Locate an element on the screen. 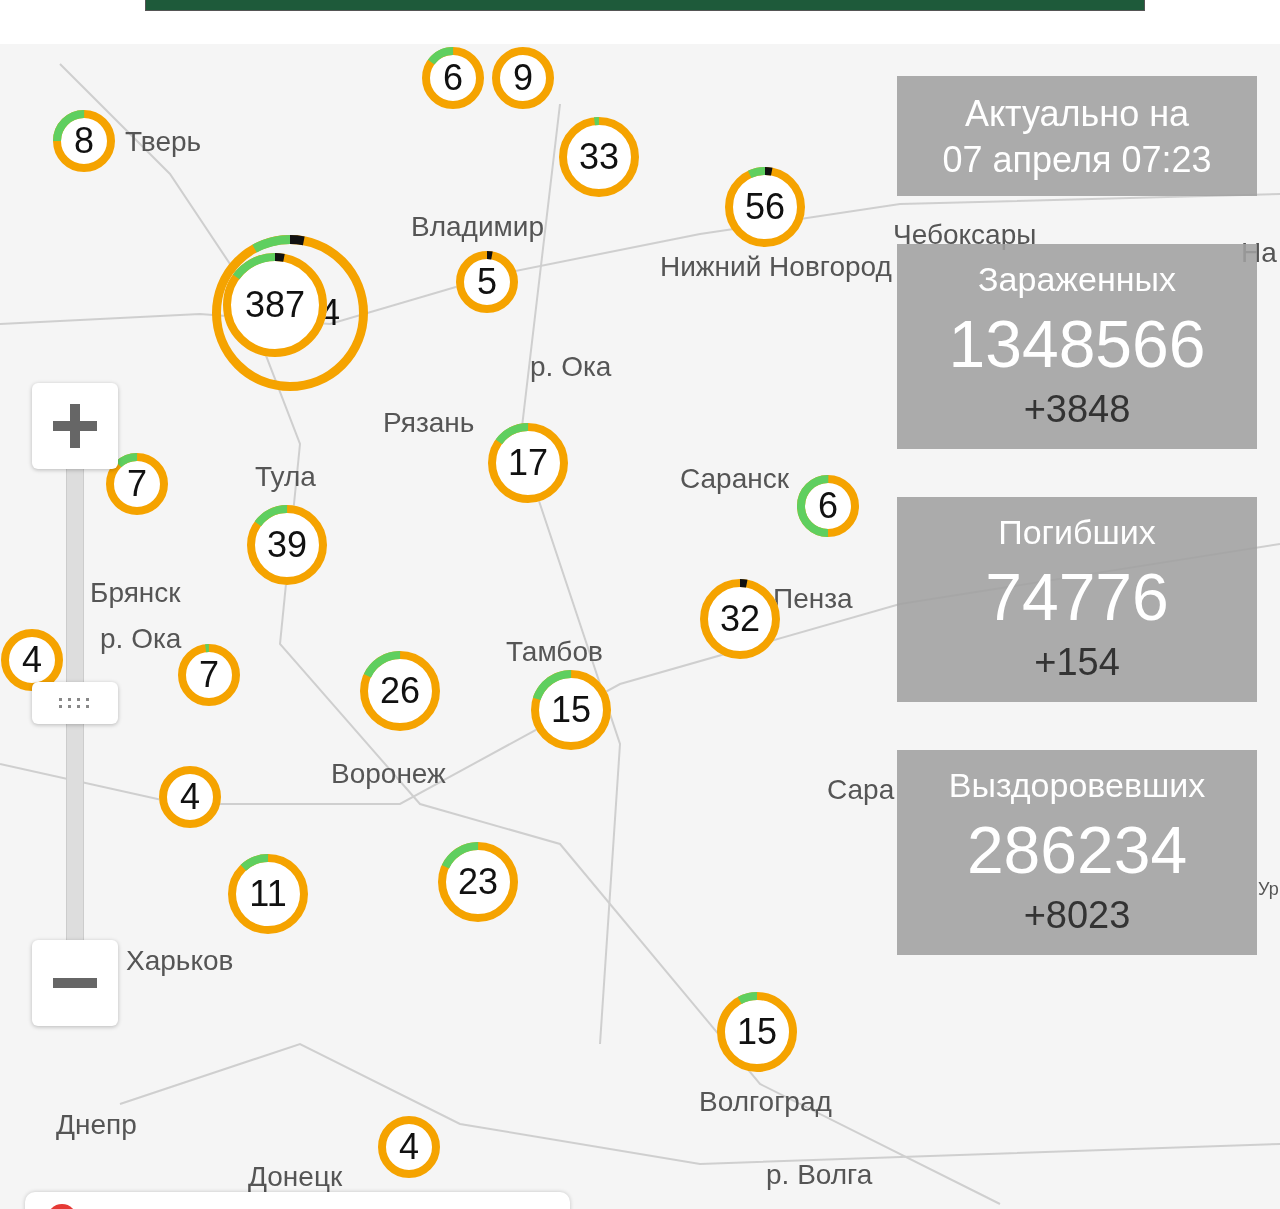  city-label: Рязань is located at coordinates (429, 423).